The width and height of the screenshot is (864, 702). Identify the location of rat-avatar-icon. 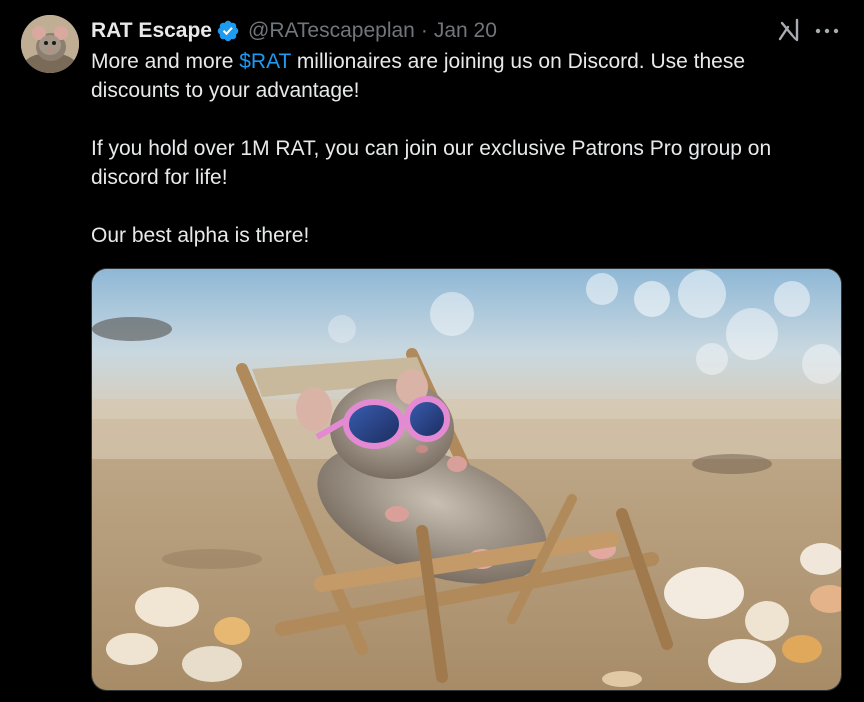
(50, 44).